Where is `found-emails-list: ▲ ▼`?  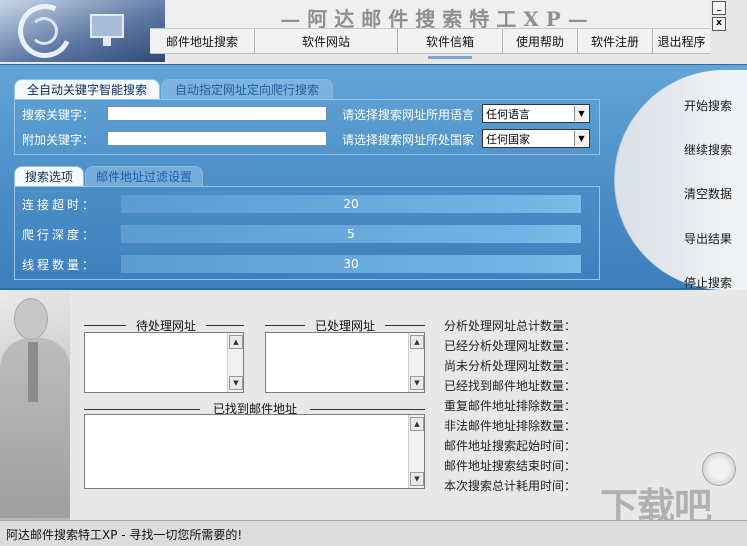 found-emails-list: ▲ ▼ is located at coordinates (254, 451).